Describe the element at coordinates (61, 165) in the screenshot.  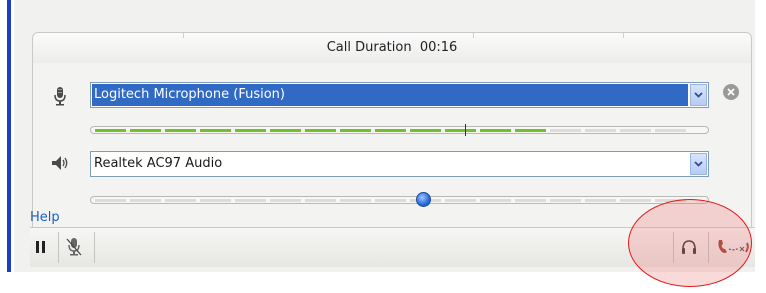
I see `speaker-icon` at that location.